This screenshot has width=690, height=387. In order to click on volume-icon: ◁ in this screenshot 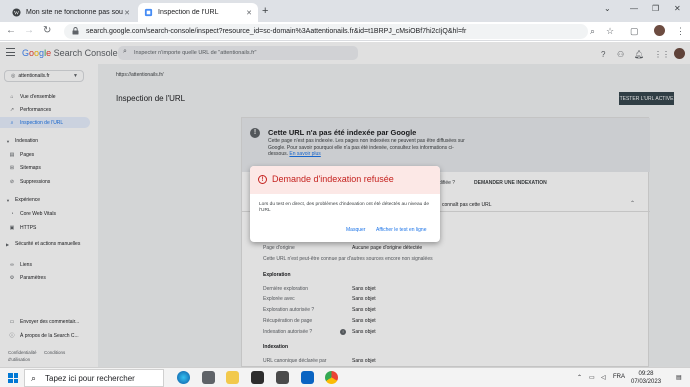, I will do `click(603, 377)`.